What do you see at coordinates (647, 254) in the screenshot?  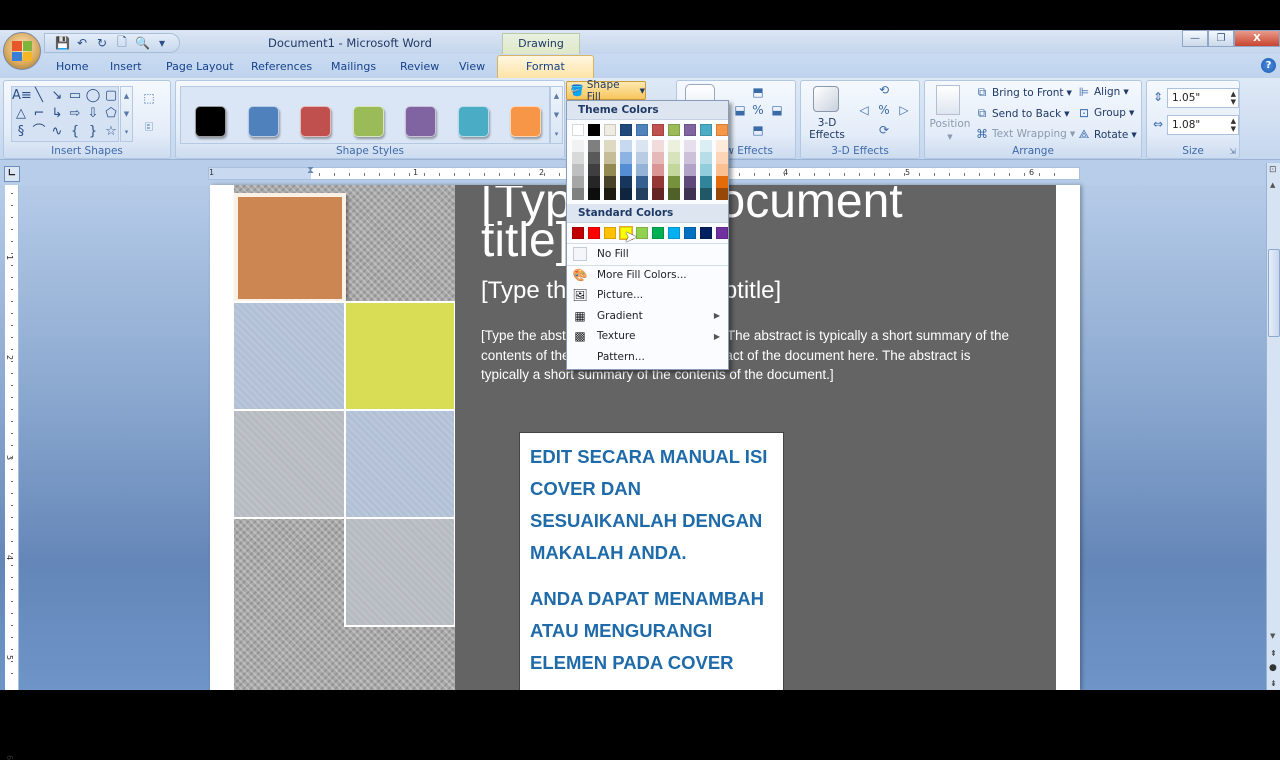 I see `menu-item-no-fill: No Fill` at bounding box center [647, 254].